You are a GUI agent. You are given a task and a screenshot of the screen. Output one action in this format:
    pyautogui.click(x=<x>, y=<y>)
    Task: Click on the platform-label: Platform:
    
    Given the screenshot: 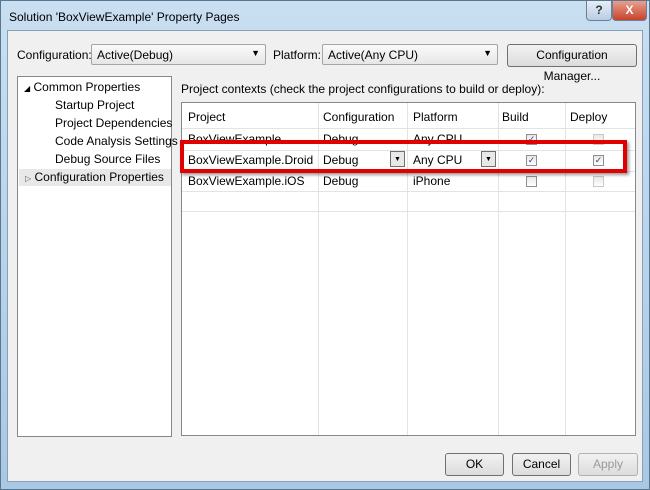 What is the action you would take?
    pyautogui.click(x=297, y=55)
    